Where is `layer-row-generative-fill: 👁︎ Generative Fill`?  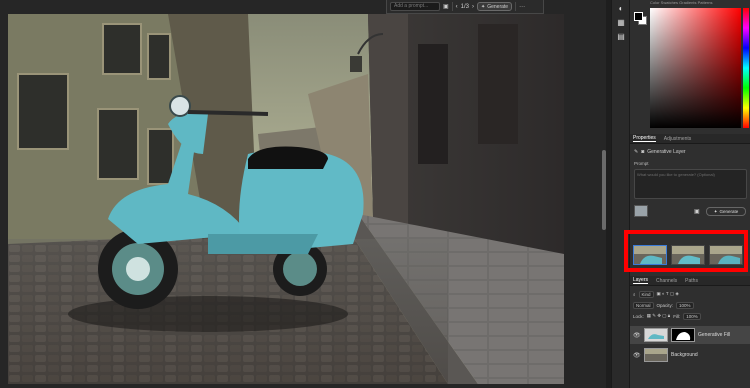 layer-row-generative-fill: 👁︎ Generative Fill is located at coordinates (690, 335).